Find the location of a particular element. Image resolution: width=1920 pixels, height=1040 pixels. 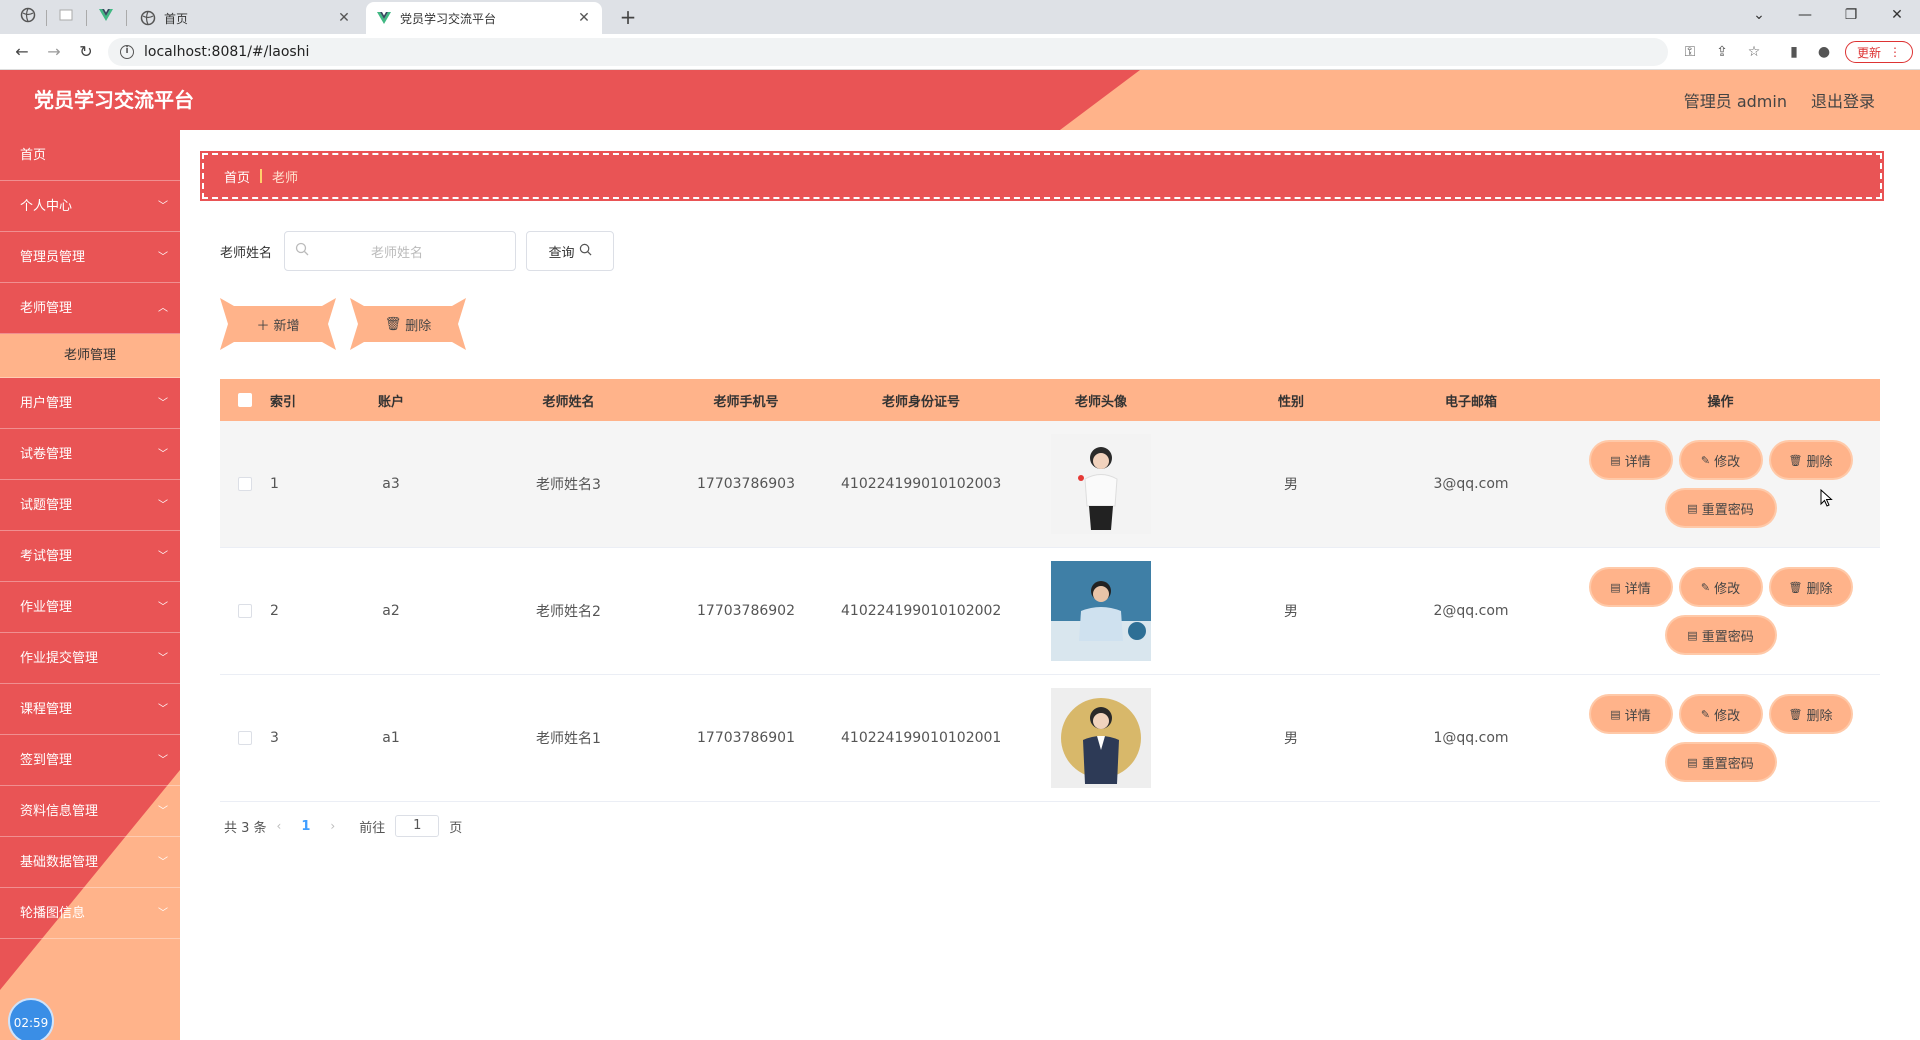

clock-widget: 02:59 is located at coordinates (31, 1019).